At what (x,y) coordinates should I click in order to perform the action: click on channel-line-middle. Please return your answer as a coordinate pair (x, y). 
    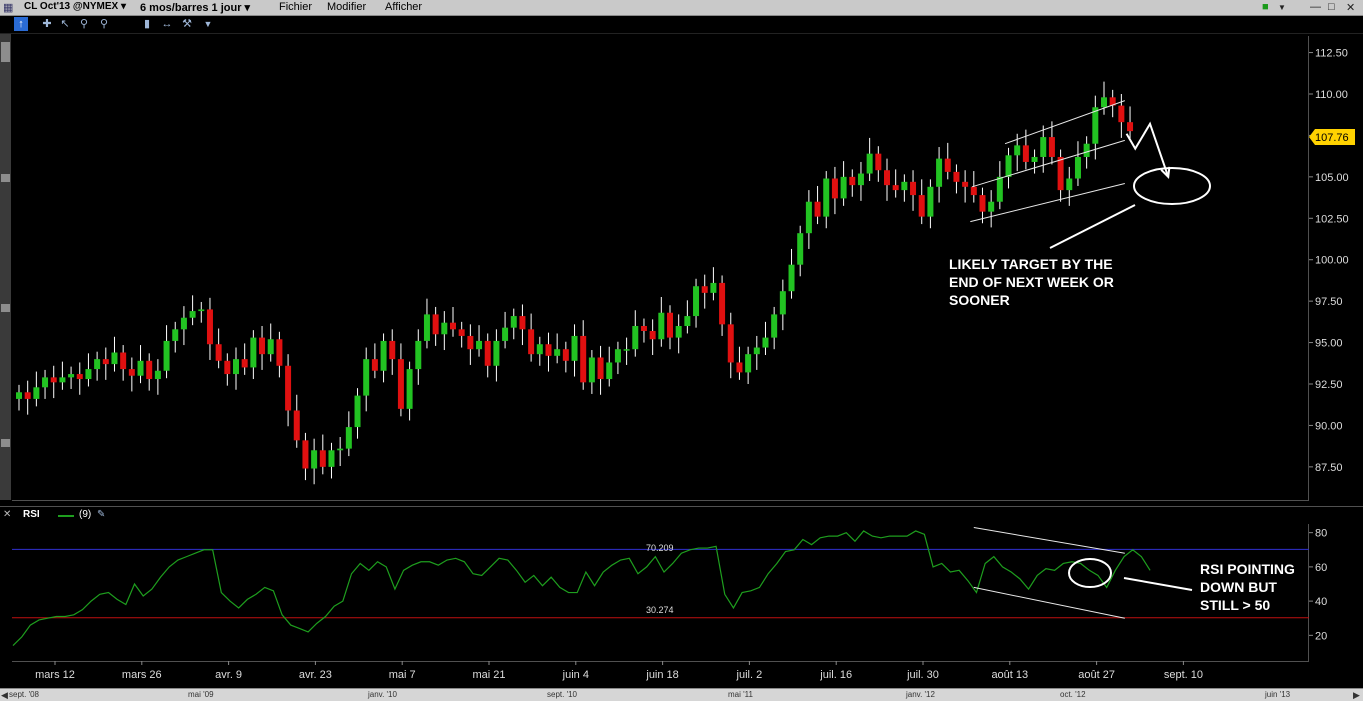
    Looking at the image, I should click on (1048, 163).